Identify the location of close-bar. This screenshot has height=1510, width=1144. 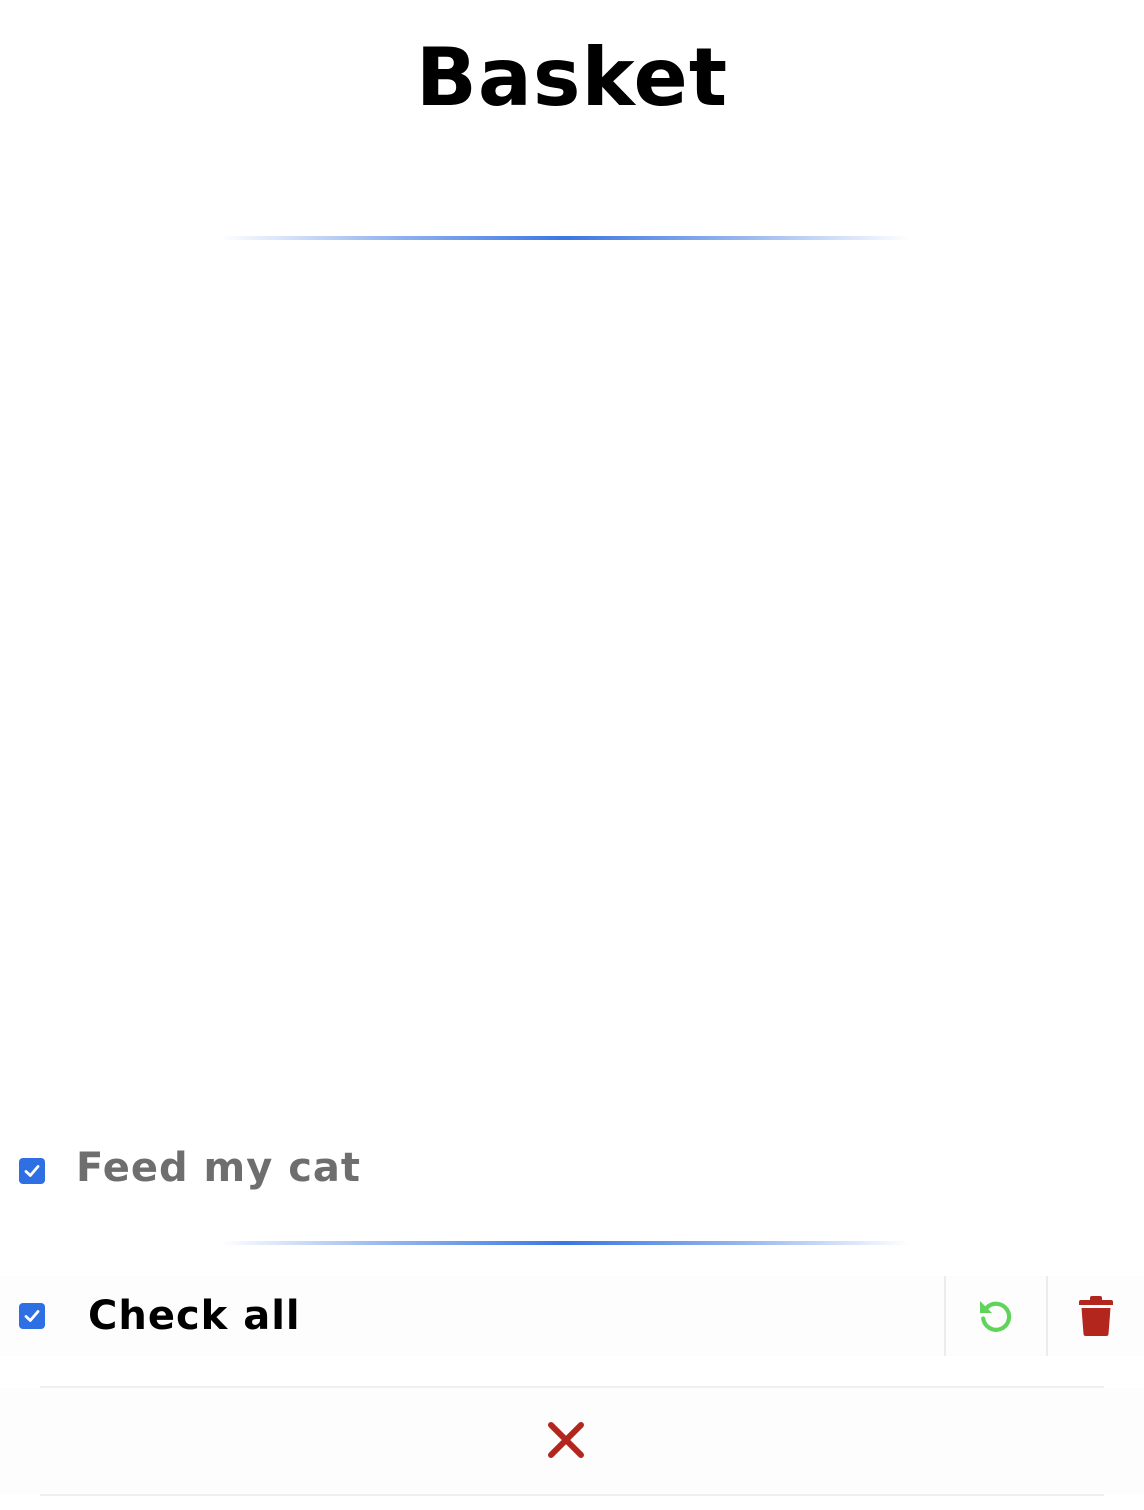
(572, 1441).